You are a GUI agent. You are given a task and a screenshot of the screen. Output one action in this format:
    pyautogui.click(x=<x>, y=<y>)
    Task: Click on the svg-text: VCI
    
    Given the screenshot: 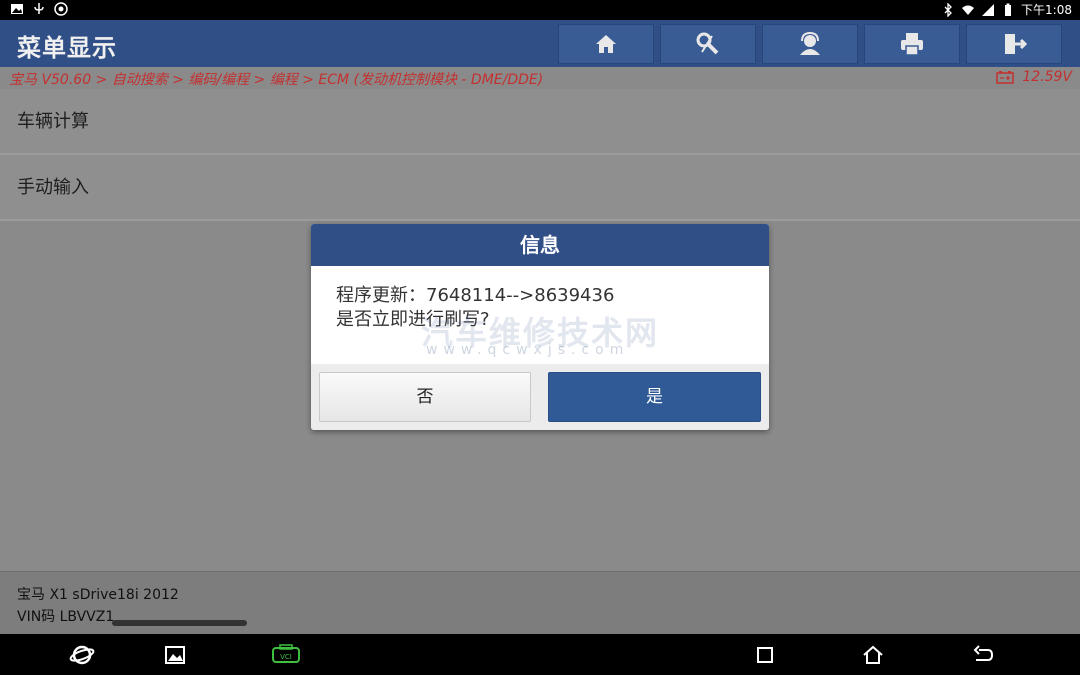 What is the action you would take?
    pyautogui.click(x=286, y=657)
    